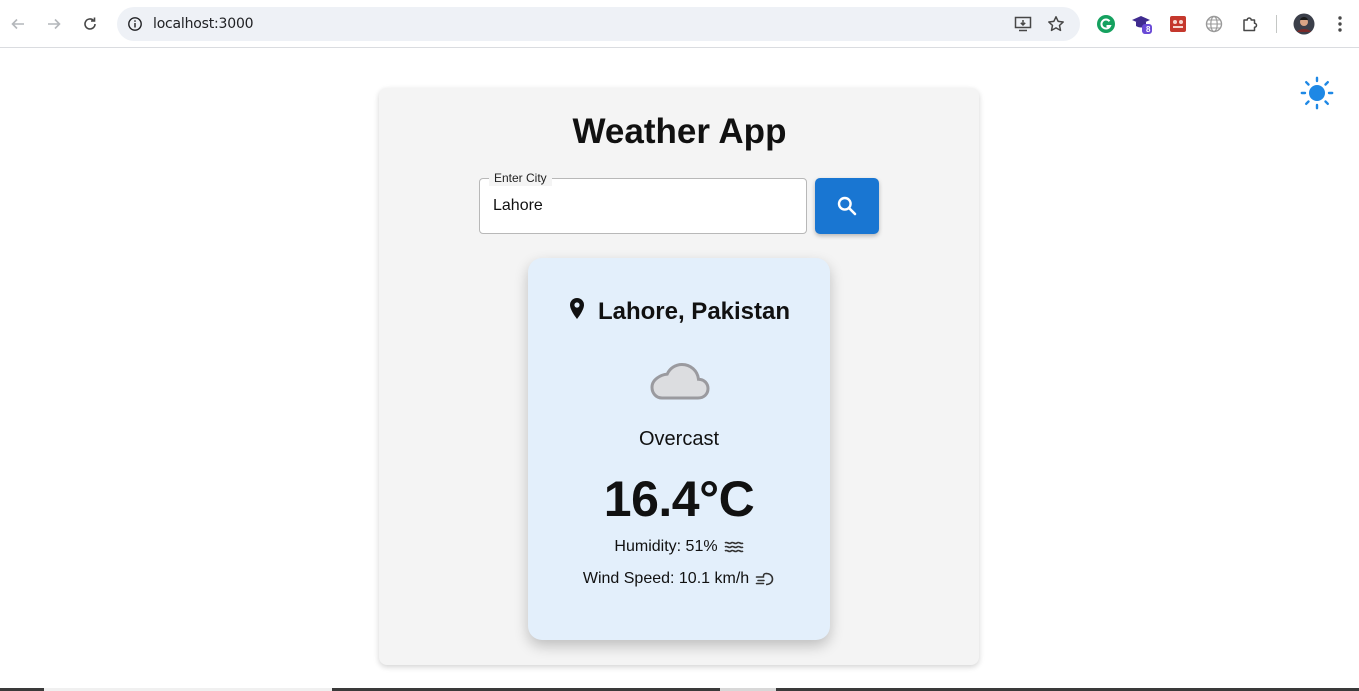 The height and width of the screenshot is (691, 1359). I want to click on kebab-menu-icon, so click(1340, 24).